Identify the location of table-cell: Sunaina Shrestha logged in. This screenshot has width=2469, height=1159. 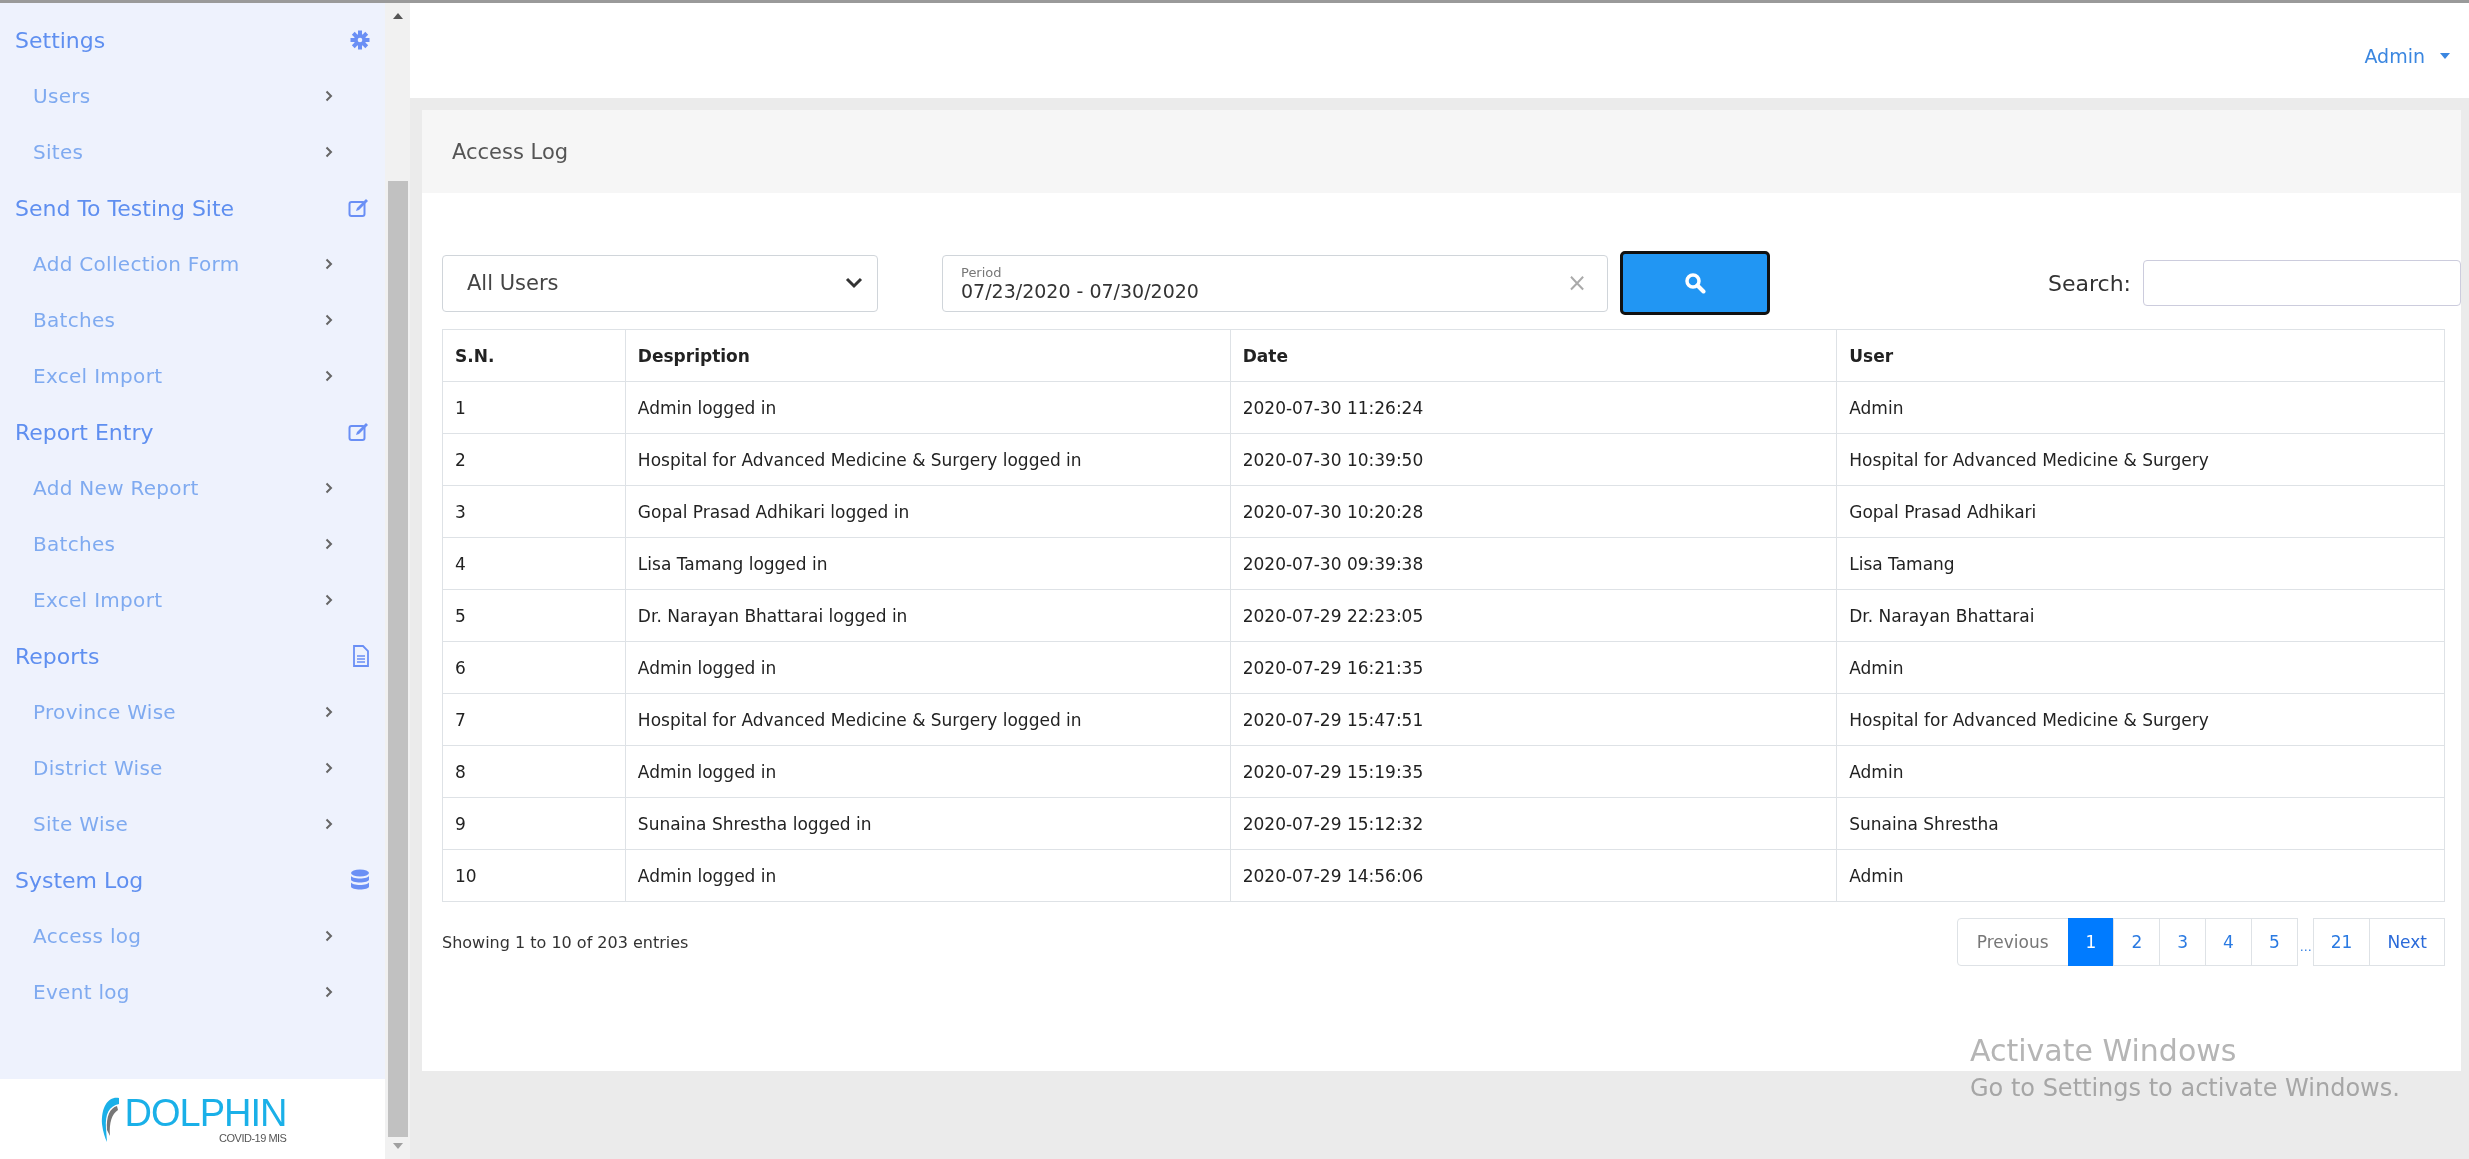
(928, 823).